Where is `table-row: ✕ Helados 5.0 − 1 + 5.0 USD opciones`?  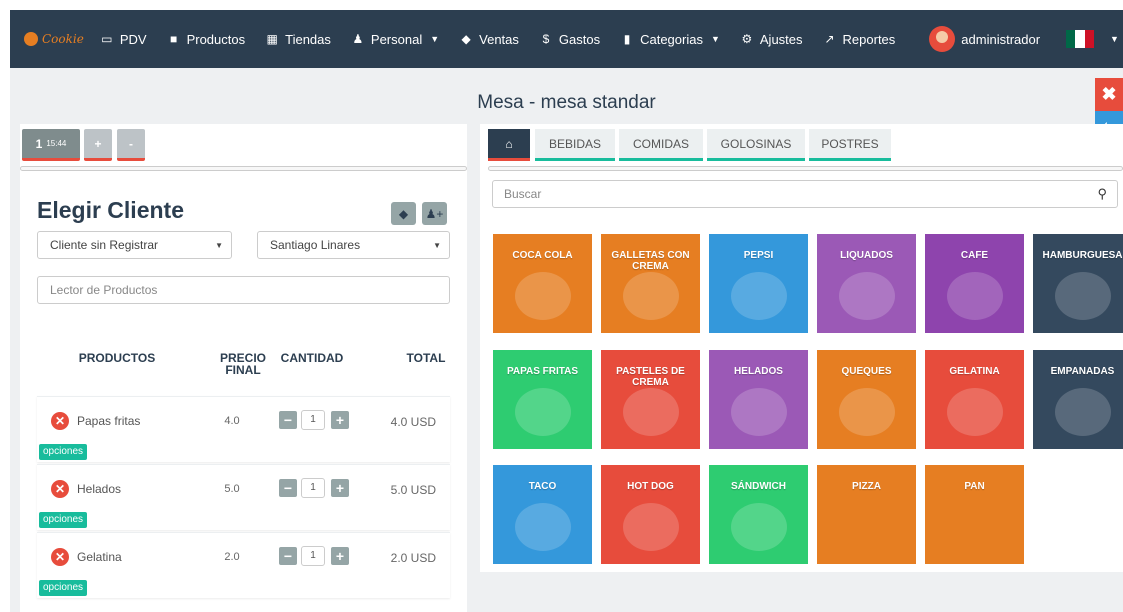 table-row: ✕ Helados 5.0 − 1 + 5.0 USD opciones is located at coordinates (243, 497).